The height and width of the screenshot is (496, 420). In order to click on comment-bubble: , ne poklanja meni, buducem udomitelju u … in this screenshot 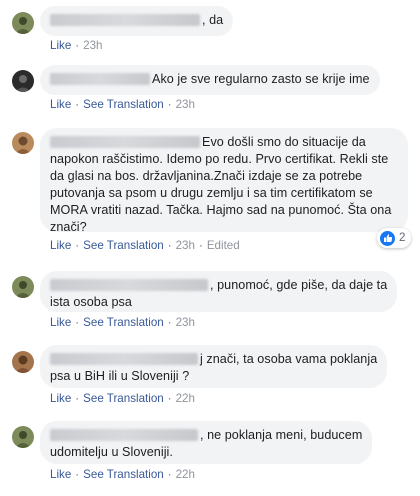, I will do `click(206, 442)`.